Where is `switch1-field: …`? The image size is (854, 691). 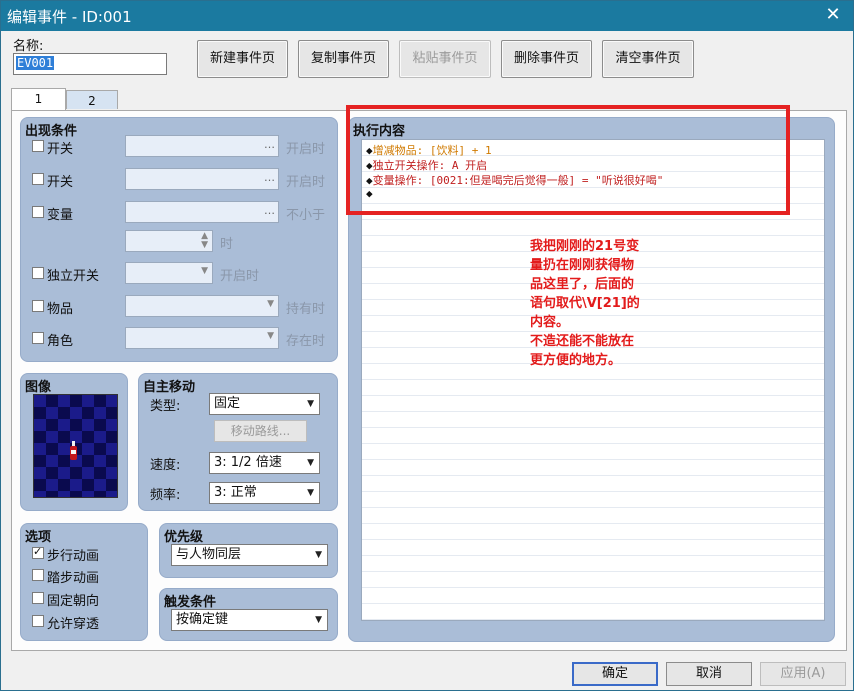 switch1-field: … is located at coordinates (202, 146).